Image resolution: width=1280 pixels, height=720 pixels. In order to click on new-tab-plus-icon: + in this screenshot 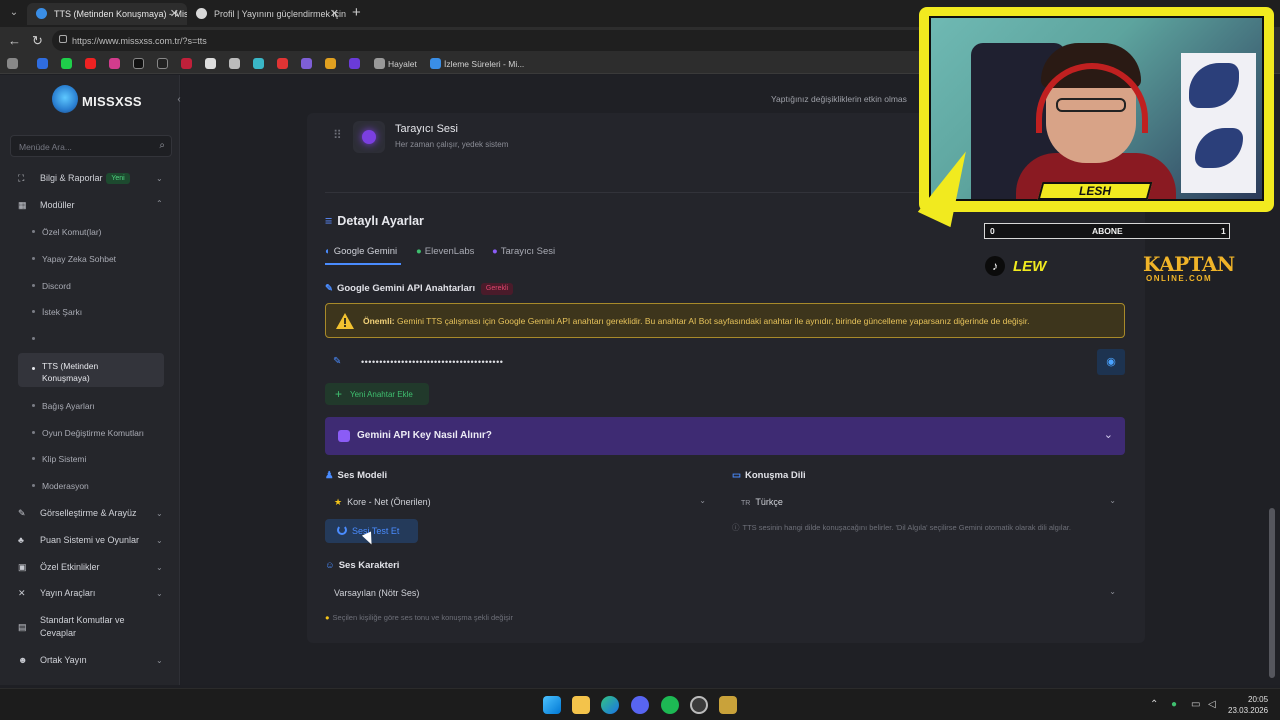, I will do `click(356, 12)`.